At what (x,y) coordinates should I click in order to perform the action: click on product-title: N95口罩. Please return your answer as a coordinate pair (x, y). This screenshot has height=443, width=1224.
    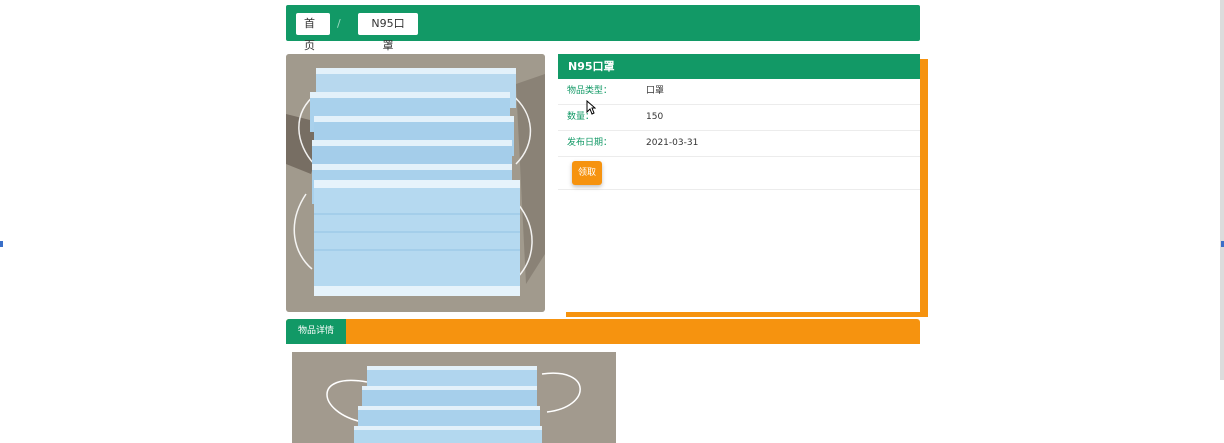
    Looking at the image, I should click on (739, 66).